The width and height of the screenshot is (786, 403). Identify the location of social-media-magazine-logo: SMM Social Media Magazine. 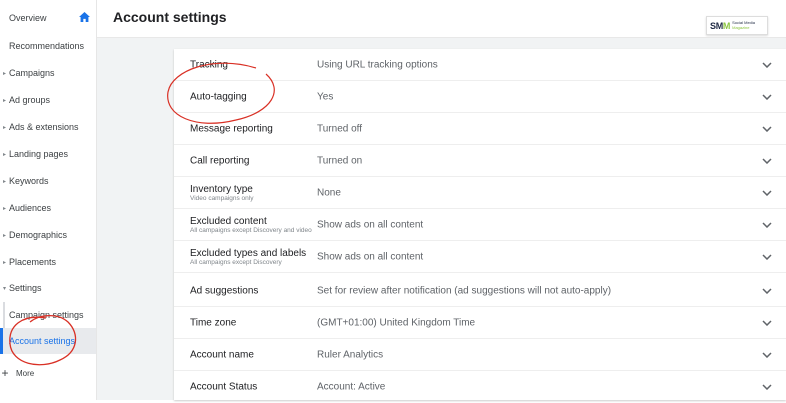
(737, 25).